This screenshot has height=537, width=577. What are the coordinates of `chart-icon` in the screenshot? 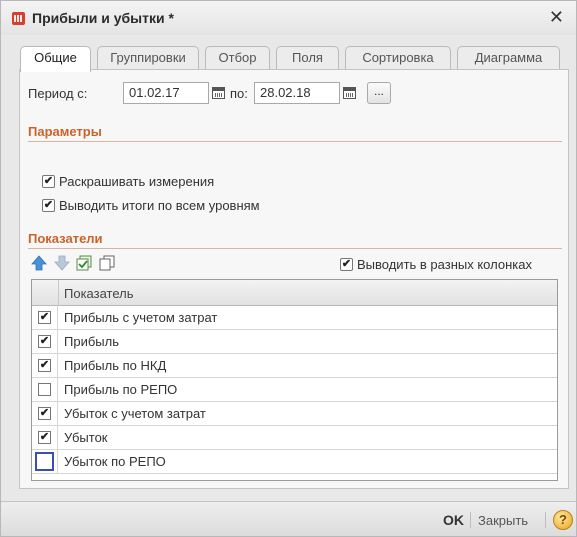 It's located at (18, 18).